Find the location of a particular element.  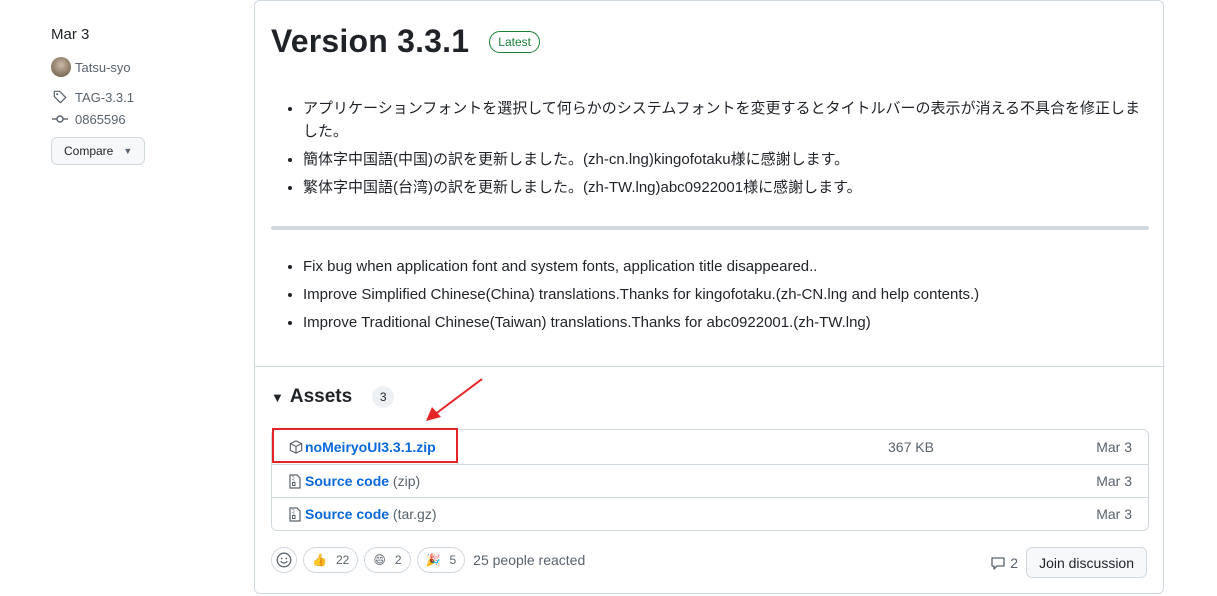

source-targz-link: Source code (tar.gz) is located at coordinates (371, 514).